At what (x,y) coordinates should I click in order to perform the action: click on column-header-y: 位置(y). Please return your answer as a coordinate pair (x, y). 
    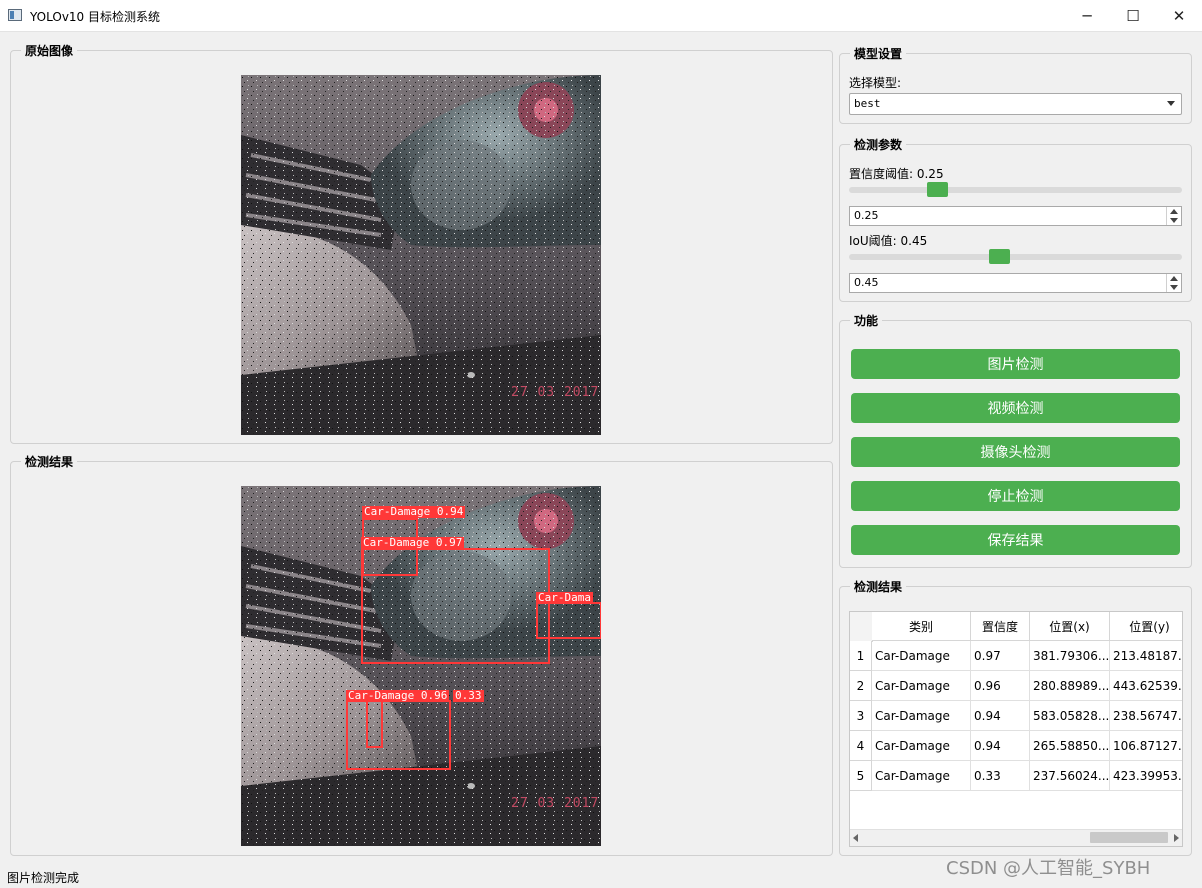
    Looking at the image, I should click on (1146, 626).